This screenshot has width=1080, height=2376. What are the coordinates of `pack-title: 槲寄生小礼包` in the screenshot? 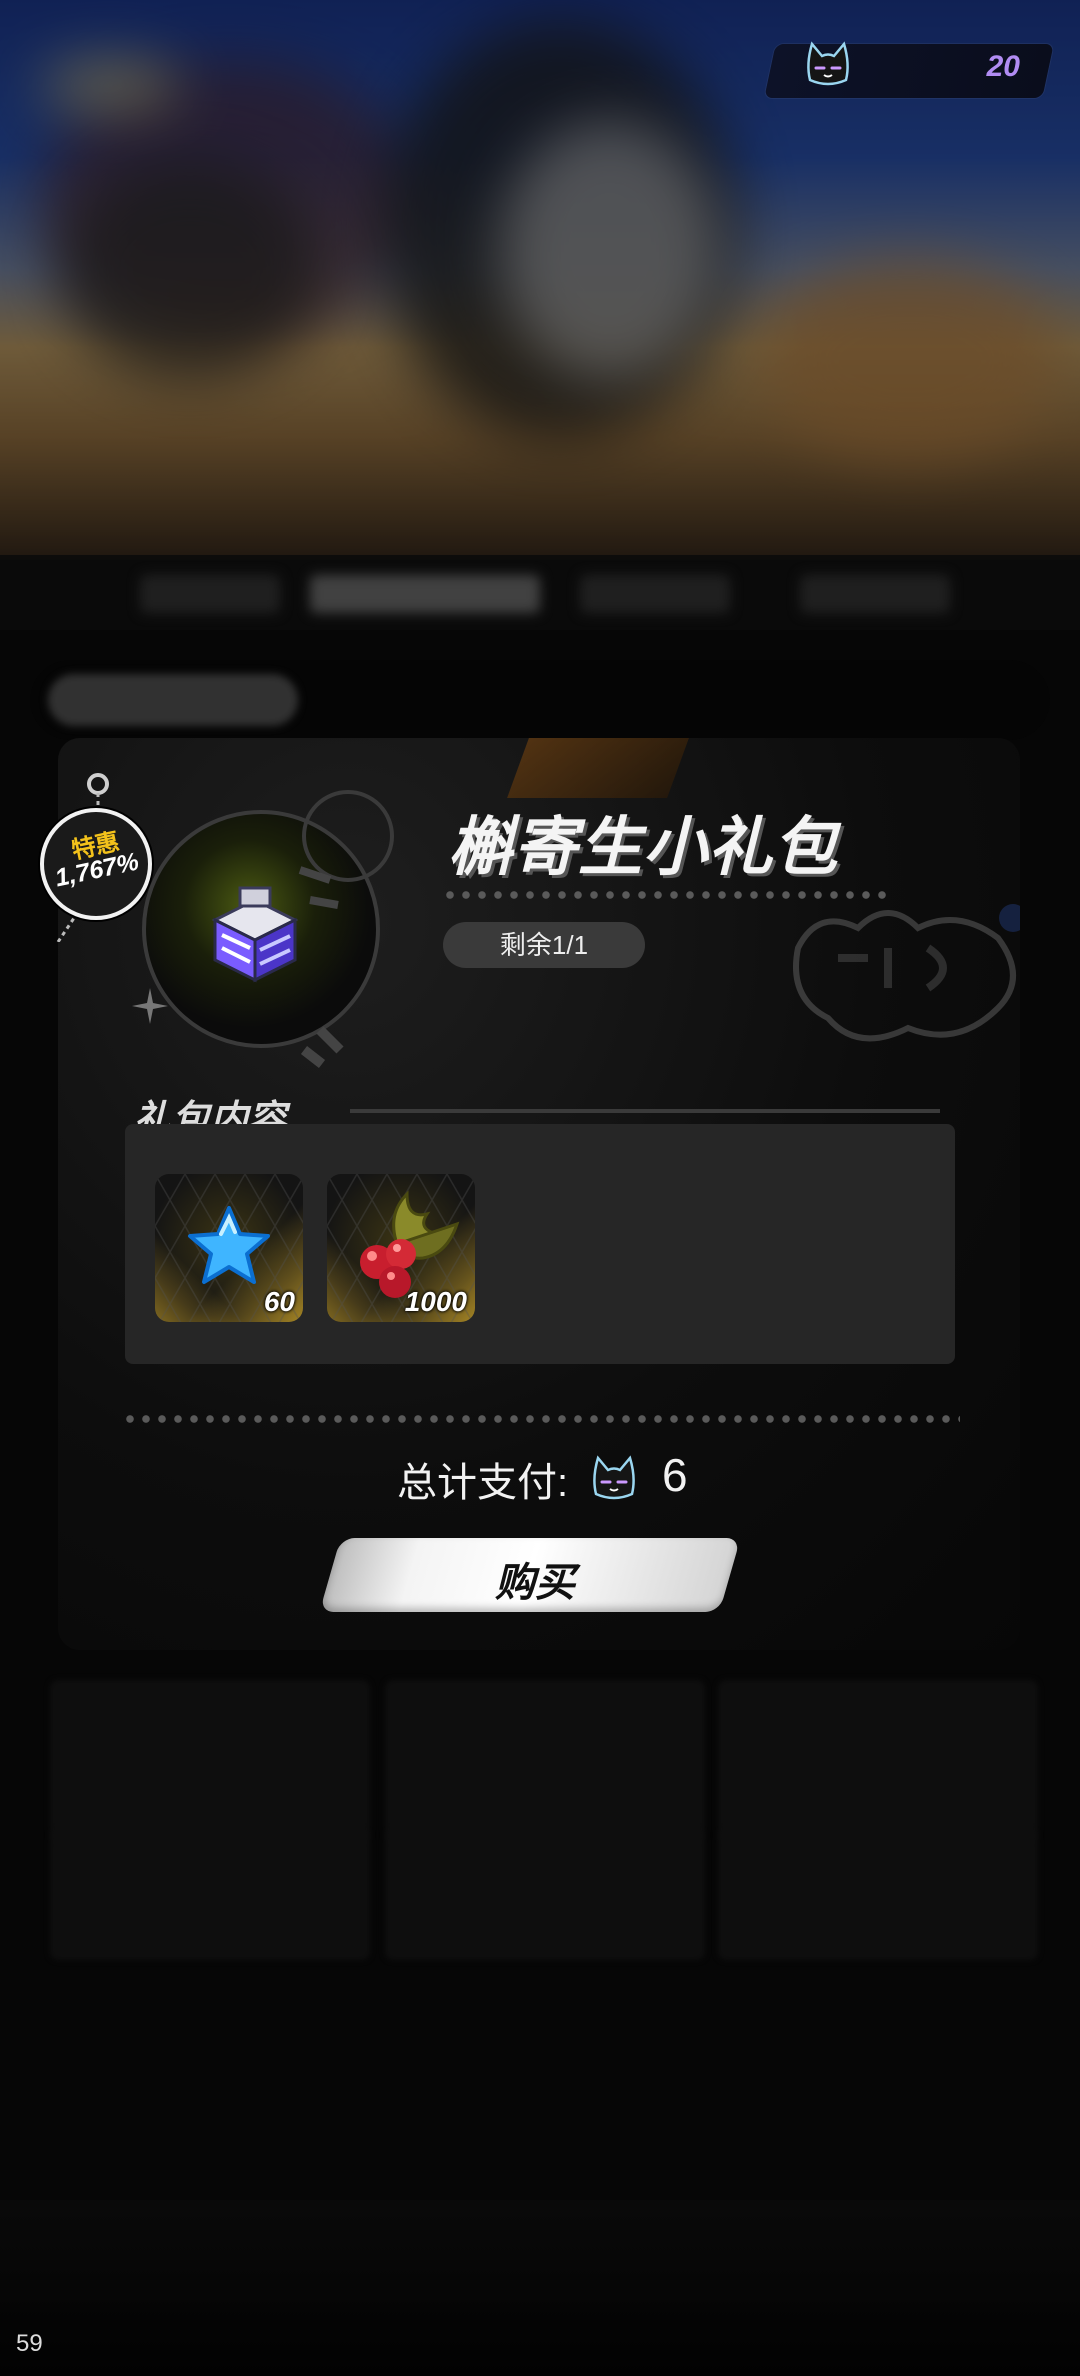 It's located at (643, 847).